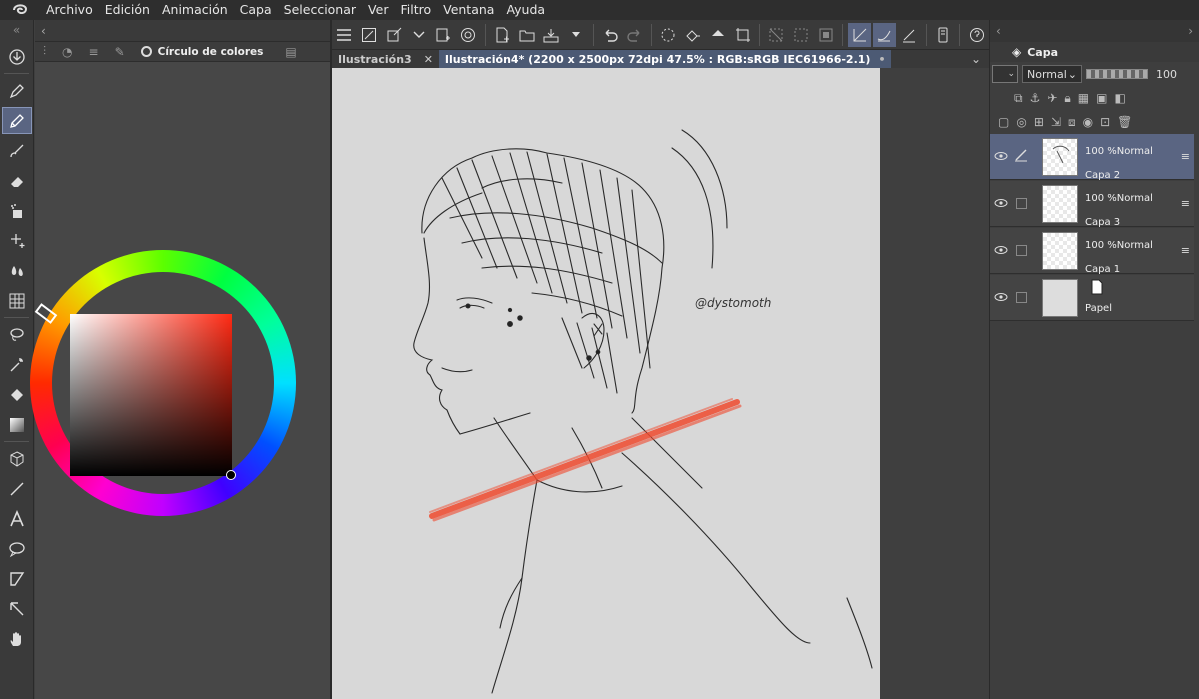  What do you see at coordinates (20, 10) in the screenshot?
I see `app-logo-icon` at bounding box center [20, 10].